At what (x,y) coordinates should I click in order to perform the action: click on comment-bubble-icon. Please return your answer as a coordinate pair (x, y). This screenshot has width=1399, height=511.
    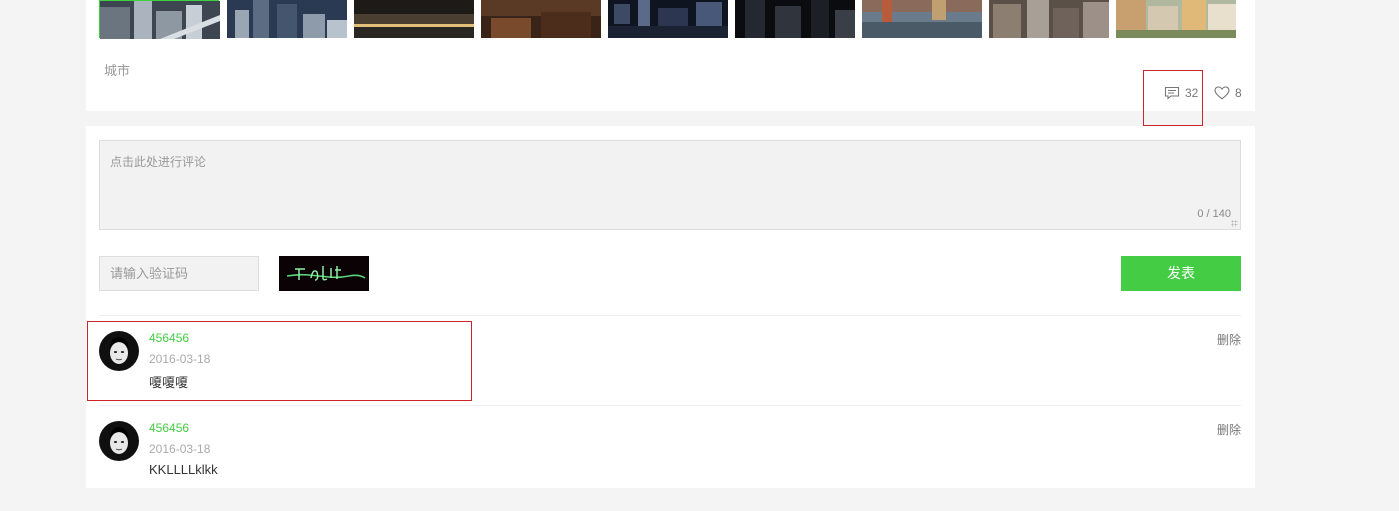
    Looking at the image, I should click on (1172, 93).